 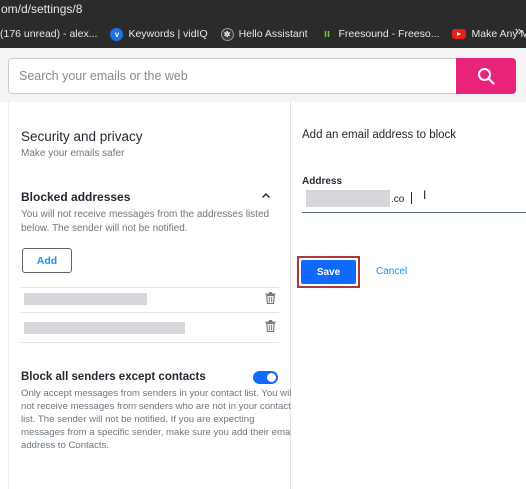 What do you see at coordinates (42, 9) in the screenshot?
I see `url-text: om/d/settings/8` at bounding box center [42, 9].